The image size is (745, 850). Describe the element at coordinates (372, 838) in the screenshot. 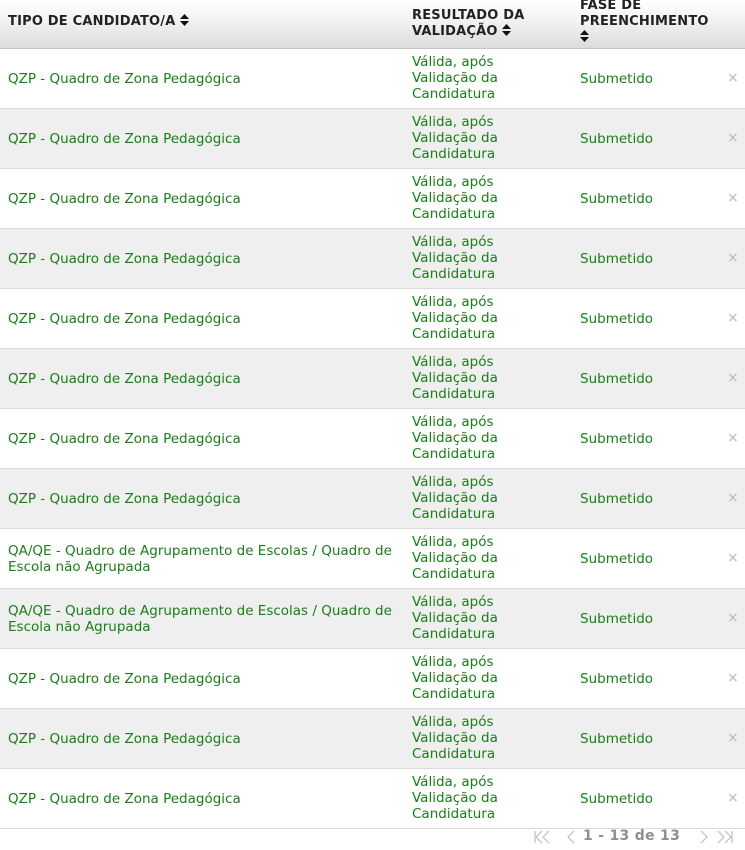

I see `pagination: 1 - 13 de 13` at that location.